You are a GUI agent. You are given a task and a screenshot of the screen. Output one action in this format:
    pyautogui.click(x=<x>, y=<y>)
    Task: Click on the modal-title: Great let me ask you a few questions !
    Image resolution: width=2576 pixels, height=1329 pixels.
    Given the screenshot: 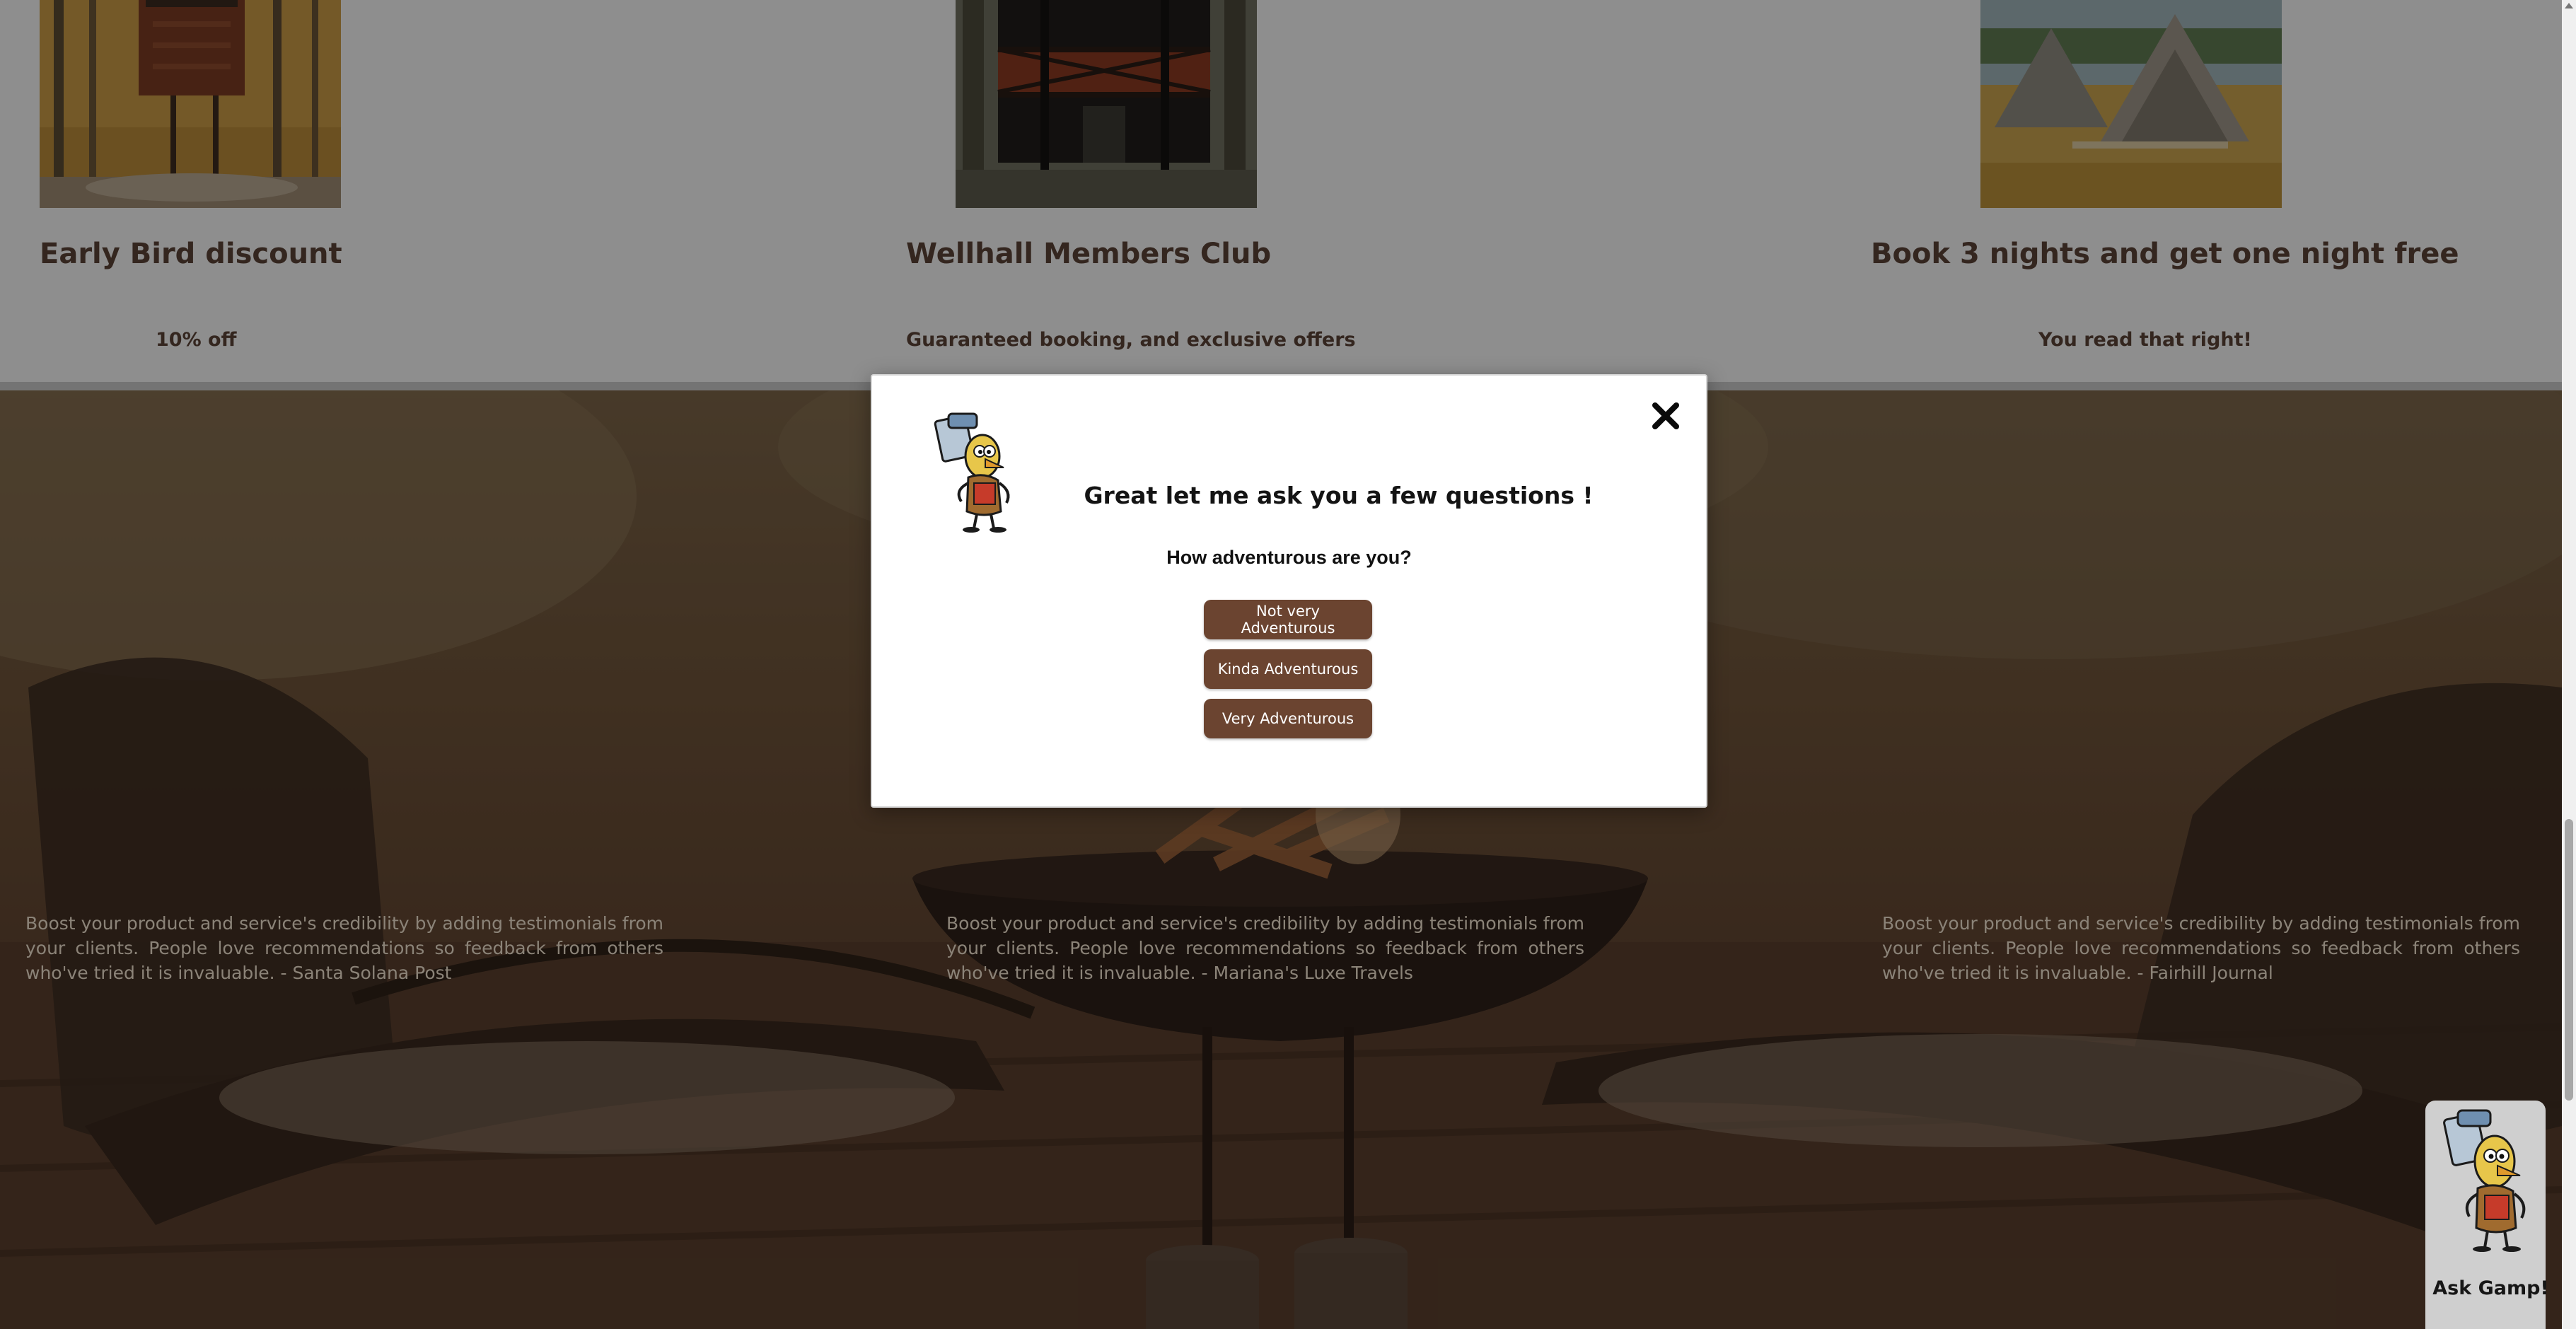 What is the action you would take?
    pyautogui.click(x=1339, y=495)
    